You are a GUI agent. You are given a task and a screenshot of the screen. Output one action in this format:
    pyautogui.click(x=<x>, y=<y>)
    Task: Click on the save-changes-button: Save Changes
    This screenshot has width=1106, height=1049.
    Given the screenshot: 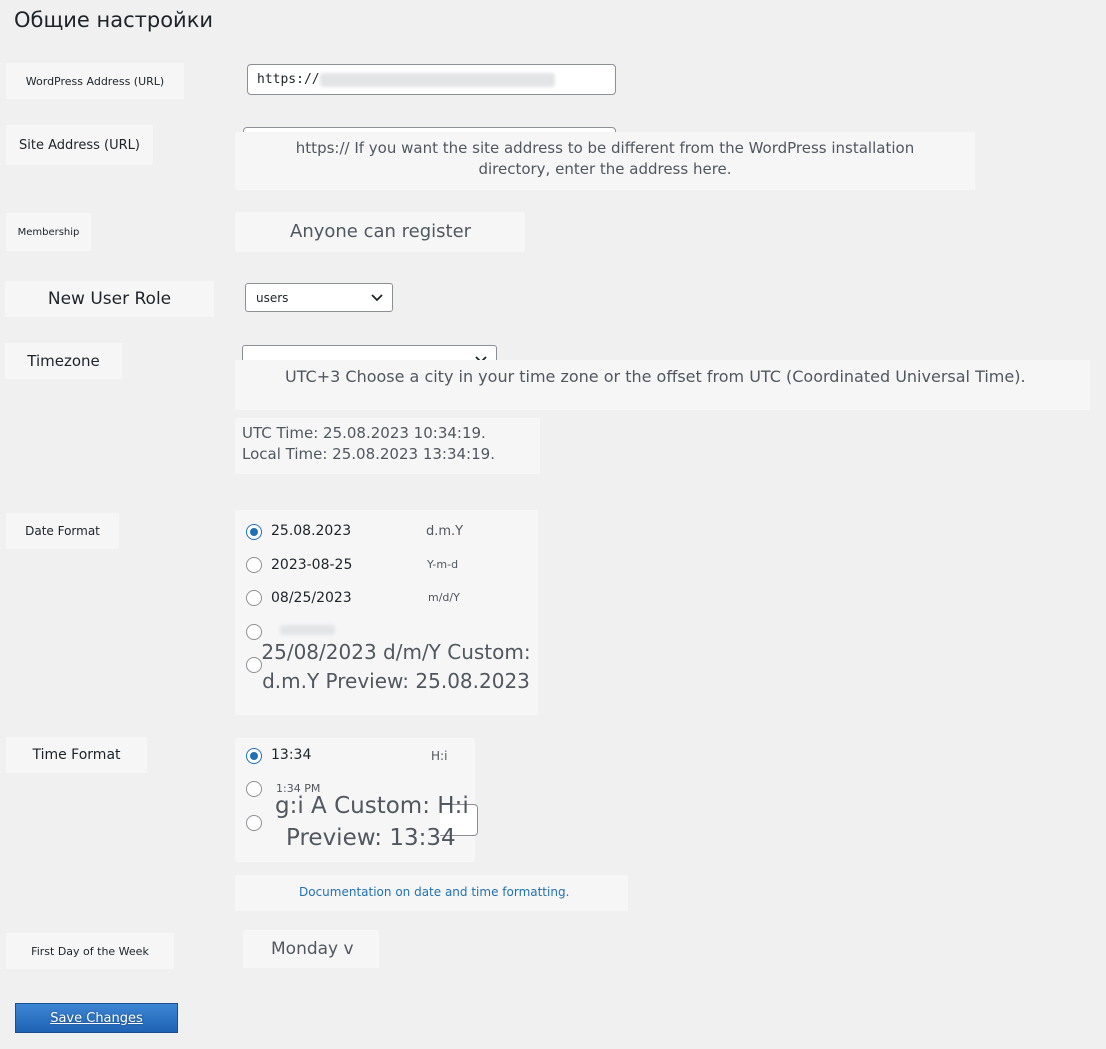 What is the action you would take?
    pyautogui.click(x=96, y=1018)
    